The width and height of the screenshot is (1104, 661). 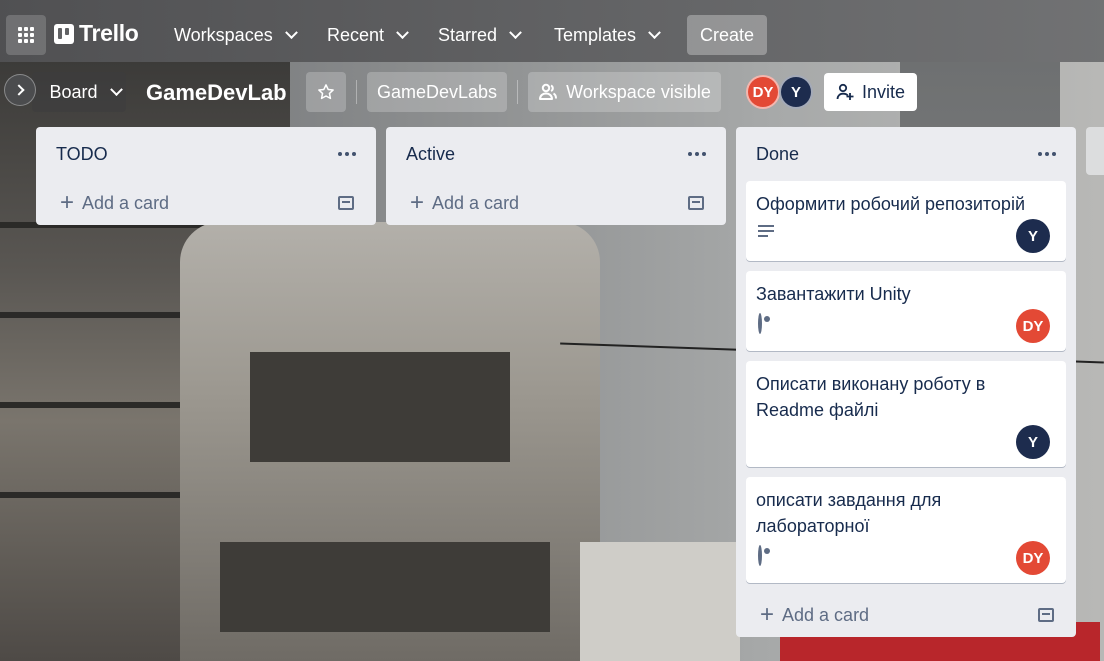 What do you see at coordinates (883, 91) in the screenshot?
I see `invite-label: Invite` at bounding box center [883, 91].